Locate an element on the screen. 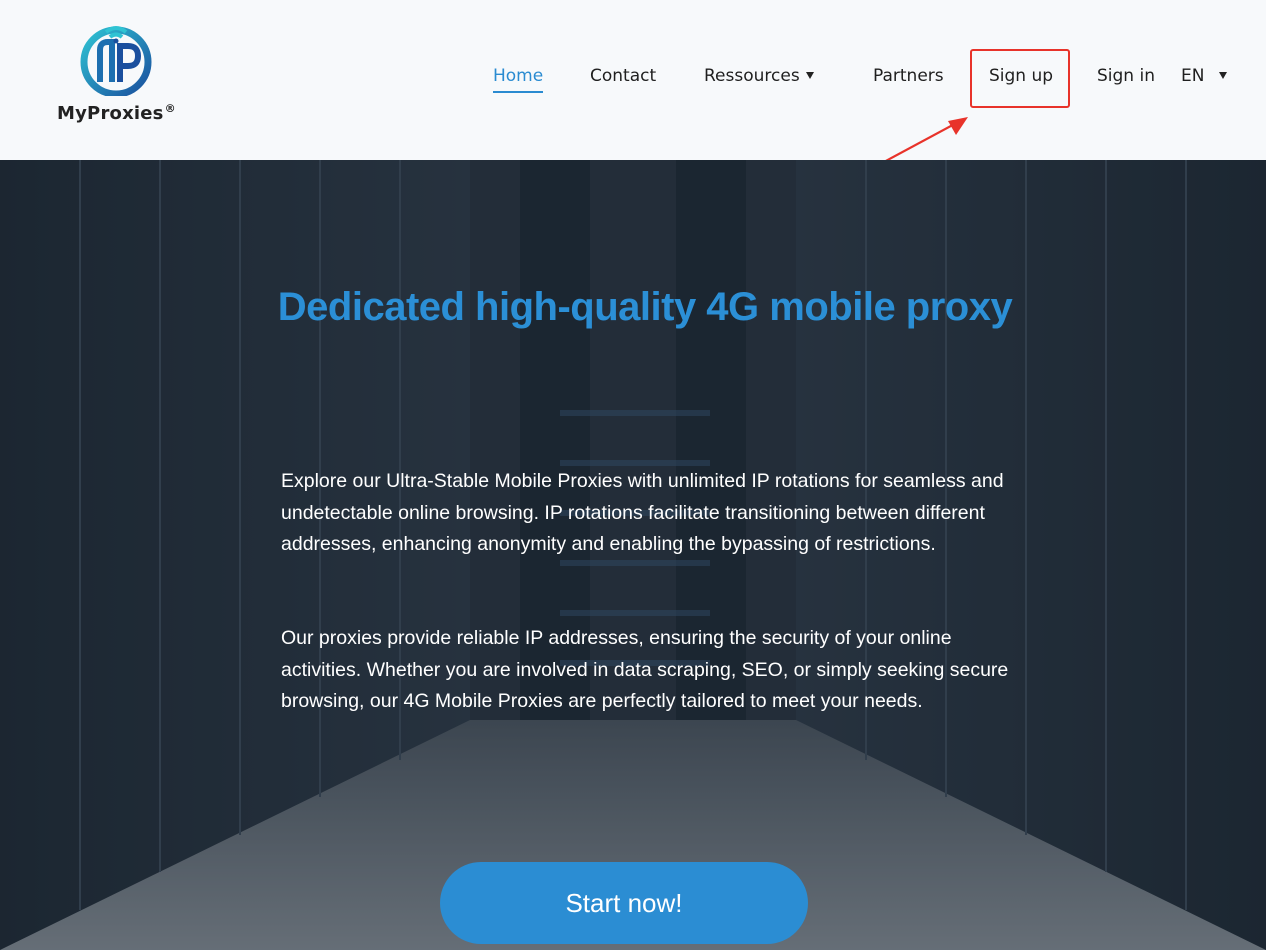  nav-contact-label: Contact is located at coordinates (623, 76).